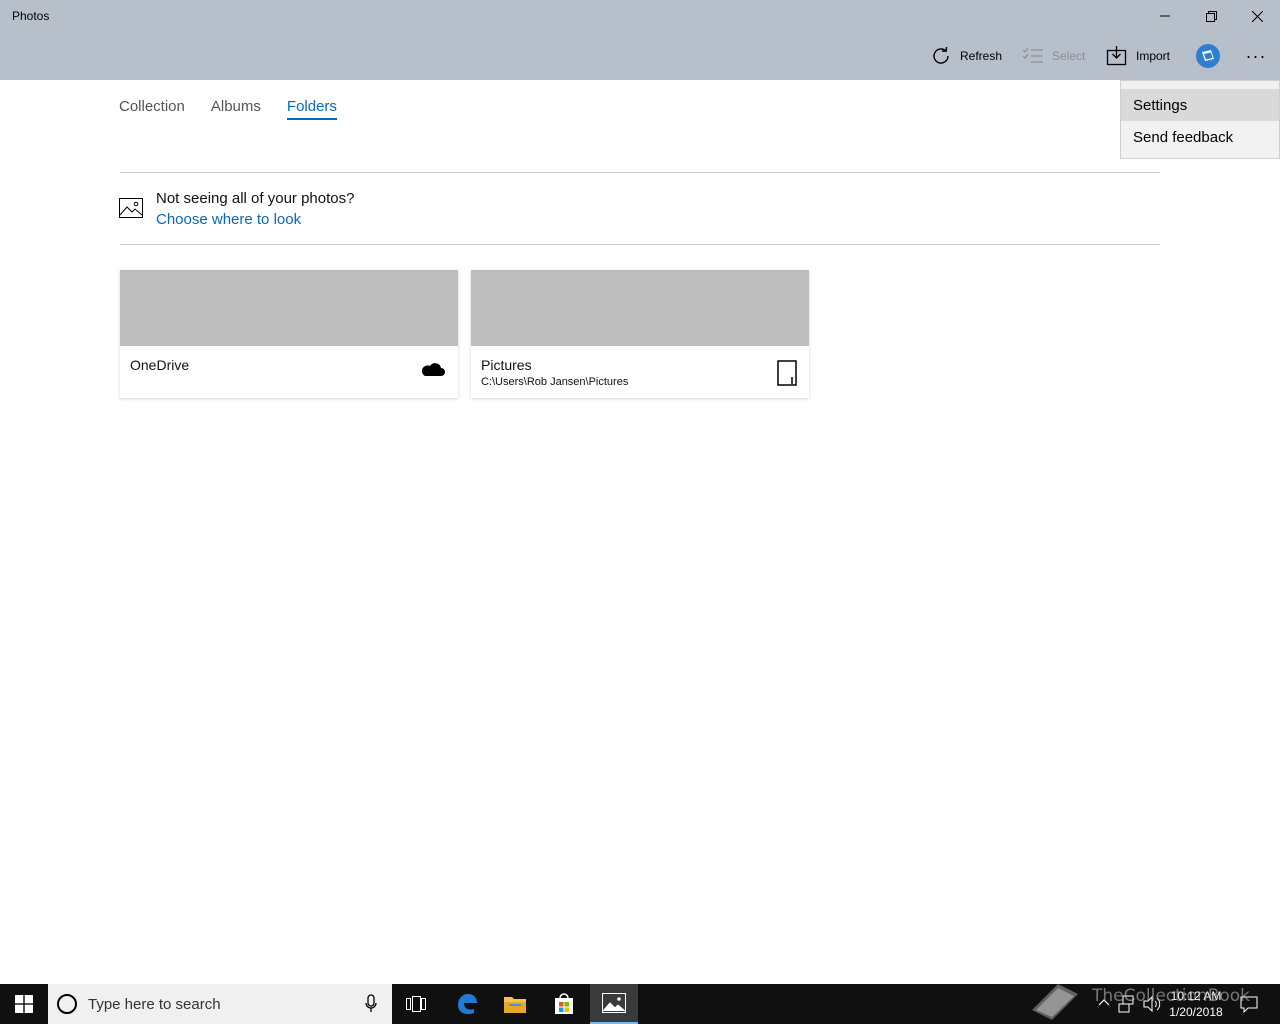 Image resolution: width=1280 pixels, height=1024 pixels. Describe the element at coordinates (154, 1004) in the screenshot. I see `search-placeholder: Type here to search` at that location.